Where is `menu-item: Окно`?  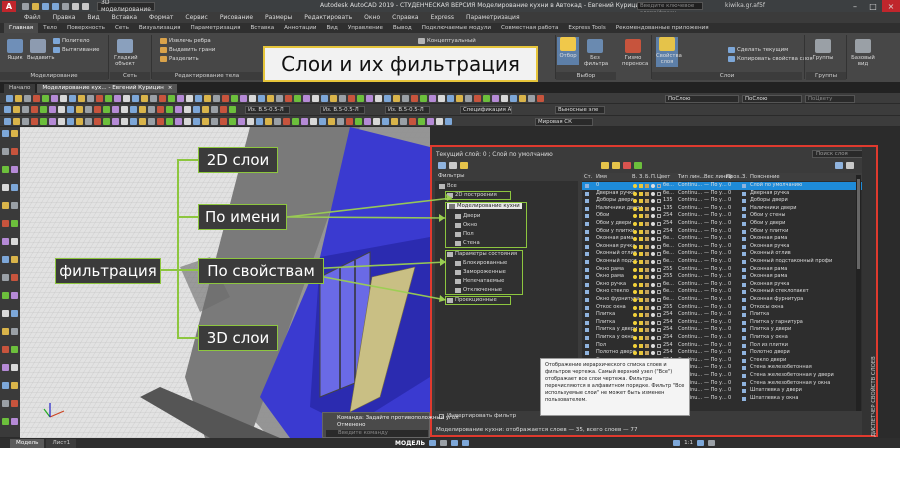 menu-item: Окно is located at coordinates (372, 17).